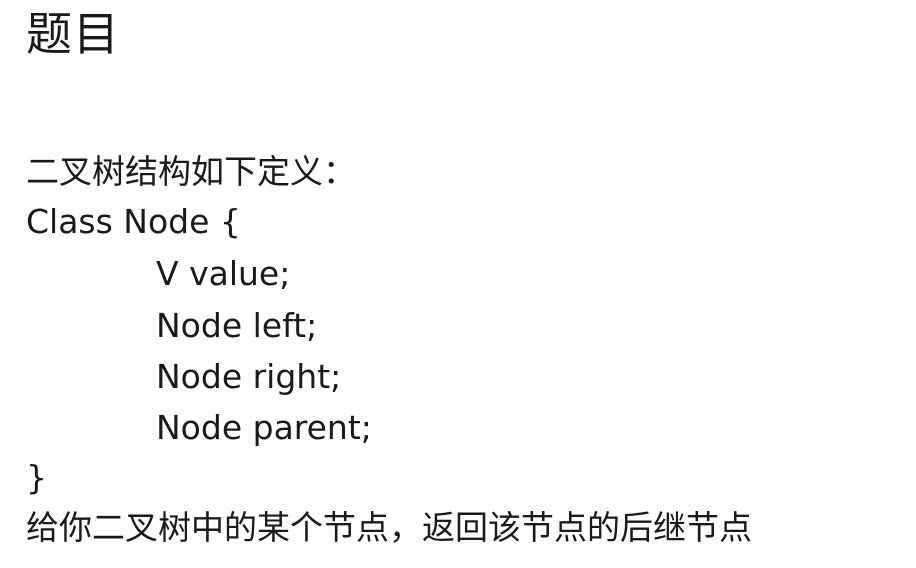 The width and height of the screenshot is (916, 568). What do you see at coordinates (133, 221) in the screenshot?
I see `code-class-line: Class Node {` at bounding box center [133, 221].